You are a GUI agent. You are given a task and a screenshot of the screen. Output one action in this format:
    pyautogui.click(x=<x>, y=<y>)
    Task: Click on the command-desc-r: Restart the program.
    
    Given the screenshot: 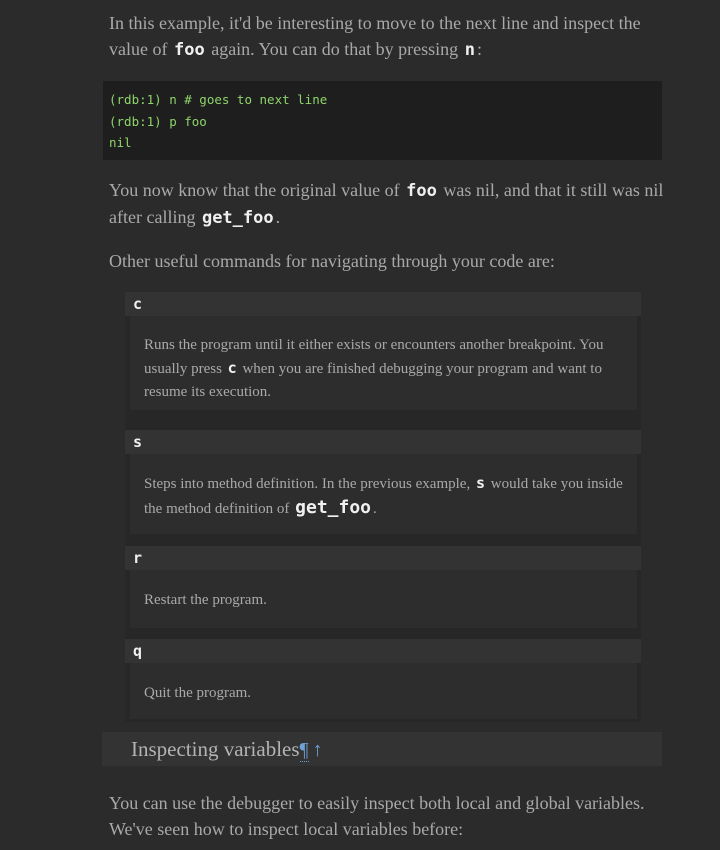 What is the action you would take?
    pyautogui.click(x=383, y=599)
    